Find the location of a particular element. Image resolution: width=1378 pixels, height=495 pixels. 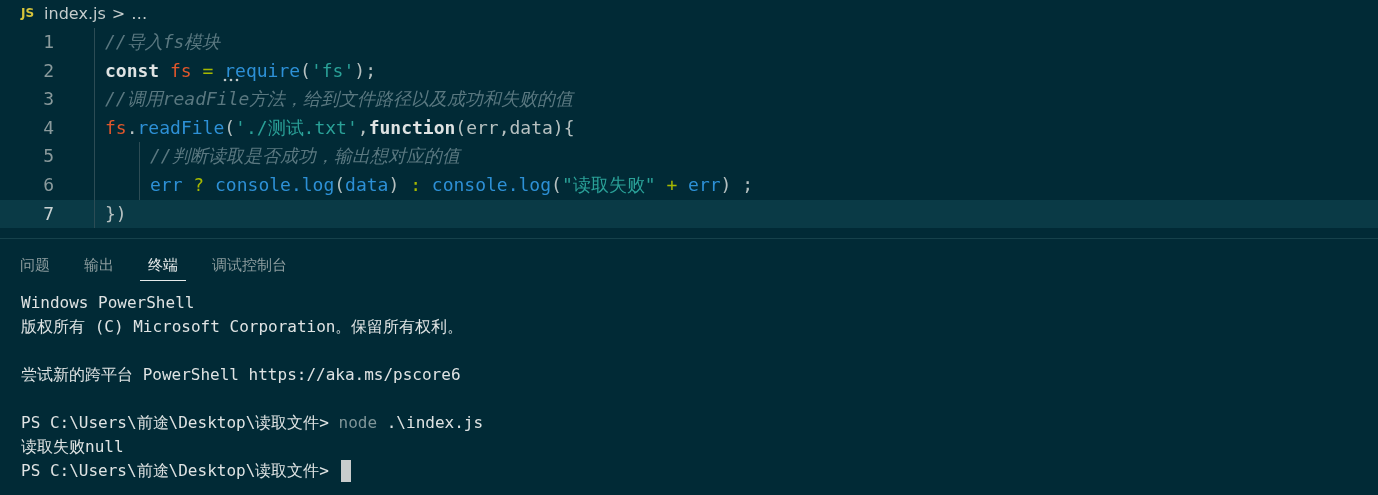

code-text: //导入fs模块 is located at coordinates (163, 42).